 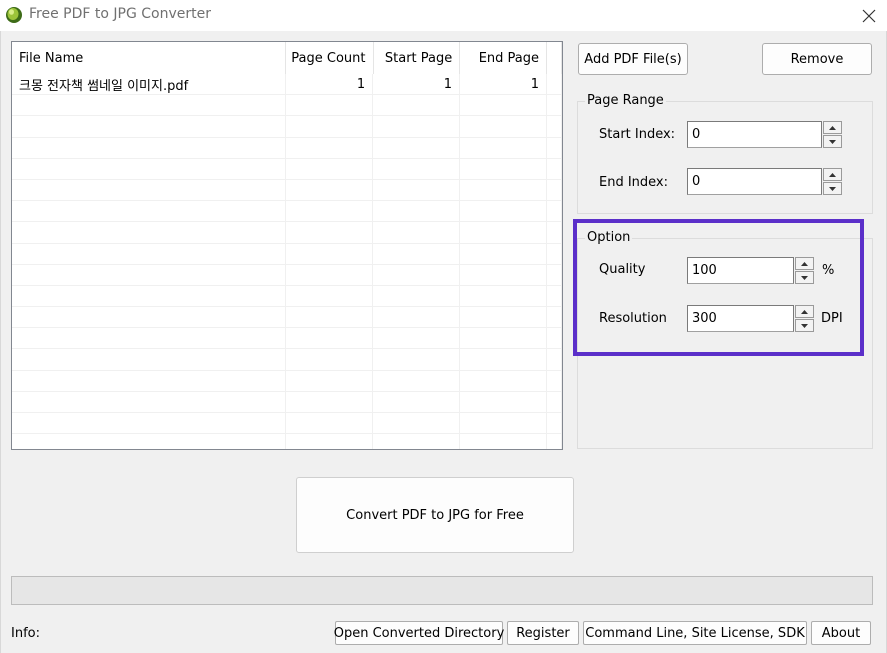 What do you see at coordinates (419, 633) in the screenshot?
I see `open-converted-directory-button: Open Converted Directory` at bounding box center [419, 633].